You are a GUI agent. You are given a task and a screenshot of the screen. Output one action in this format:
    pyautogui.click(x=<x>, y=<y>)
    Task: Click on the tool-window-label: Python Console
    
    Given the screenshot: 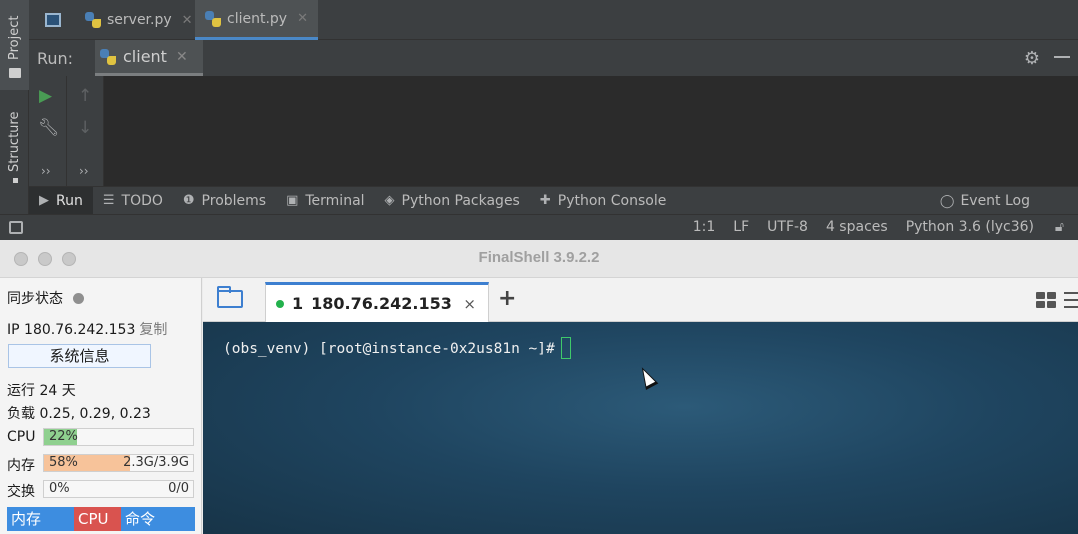 What is the action you would take?
    pyautogui.click(x=612, y=200)
    